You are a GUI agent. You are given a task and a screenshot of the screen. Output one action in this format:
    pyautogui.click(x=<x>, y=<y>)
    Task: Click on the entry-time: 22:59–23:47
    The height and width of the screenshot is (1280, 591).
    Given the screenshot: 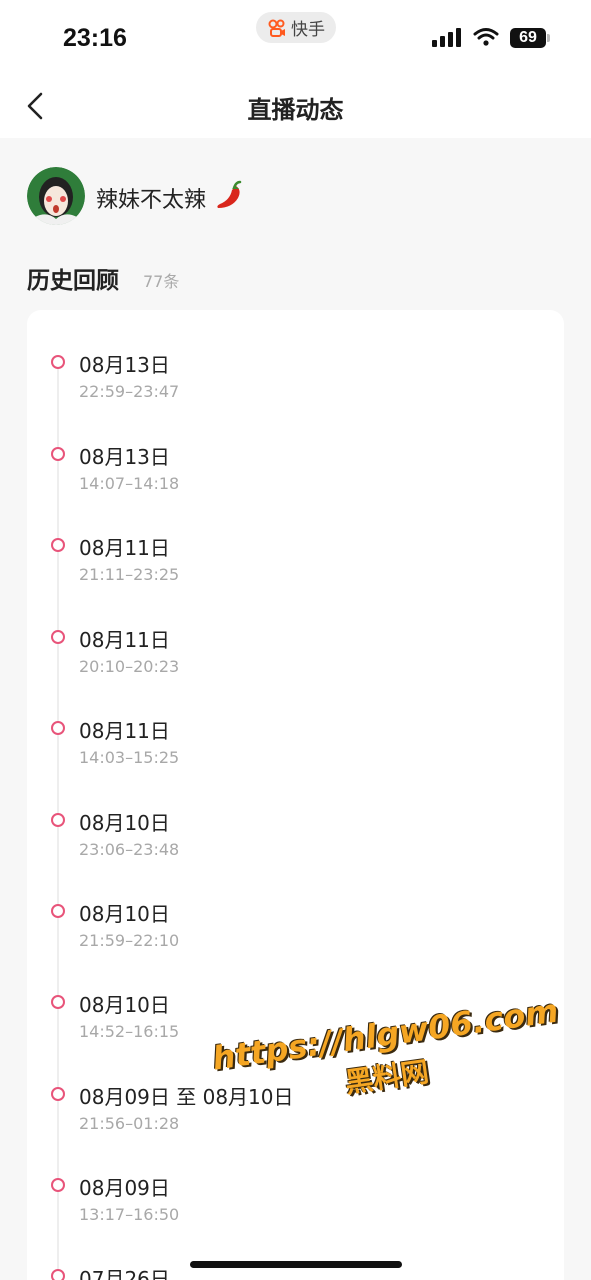 What is the action you would take?
    pyautogui.click(x=129, y=391)
    